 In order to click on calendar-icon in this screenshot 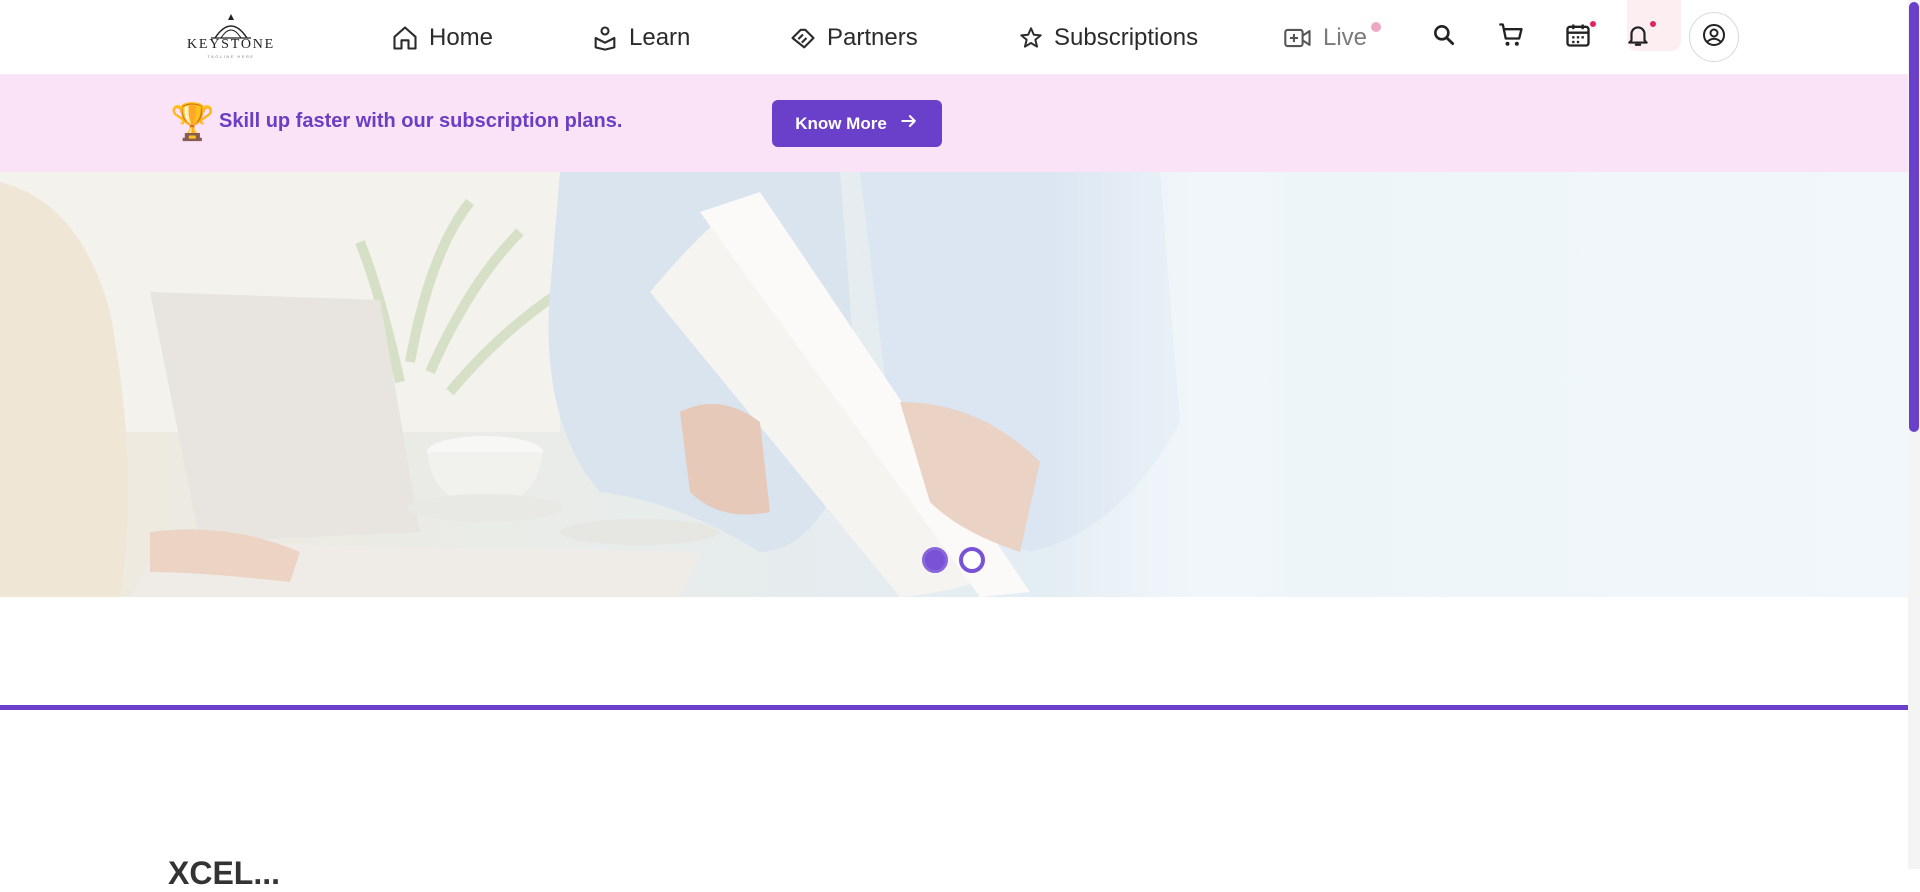, I will do `click(1578, 37)`.